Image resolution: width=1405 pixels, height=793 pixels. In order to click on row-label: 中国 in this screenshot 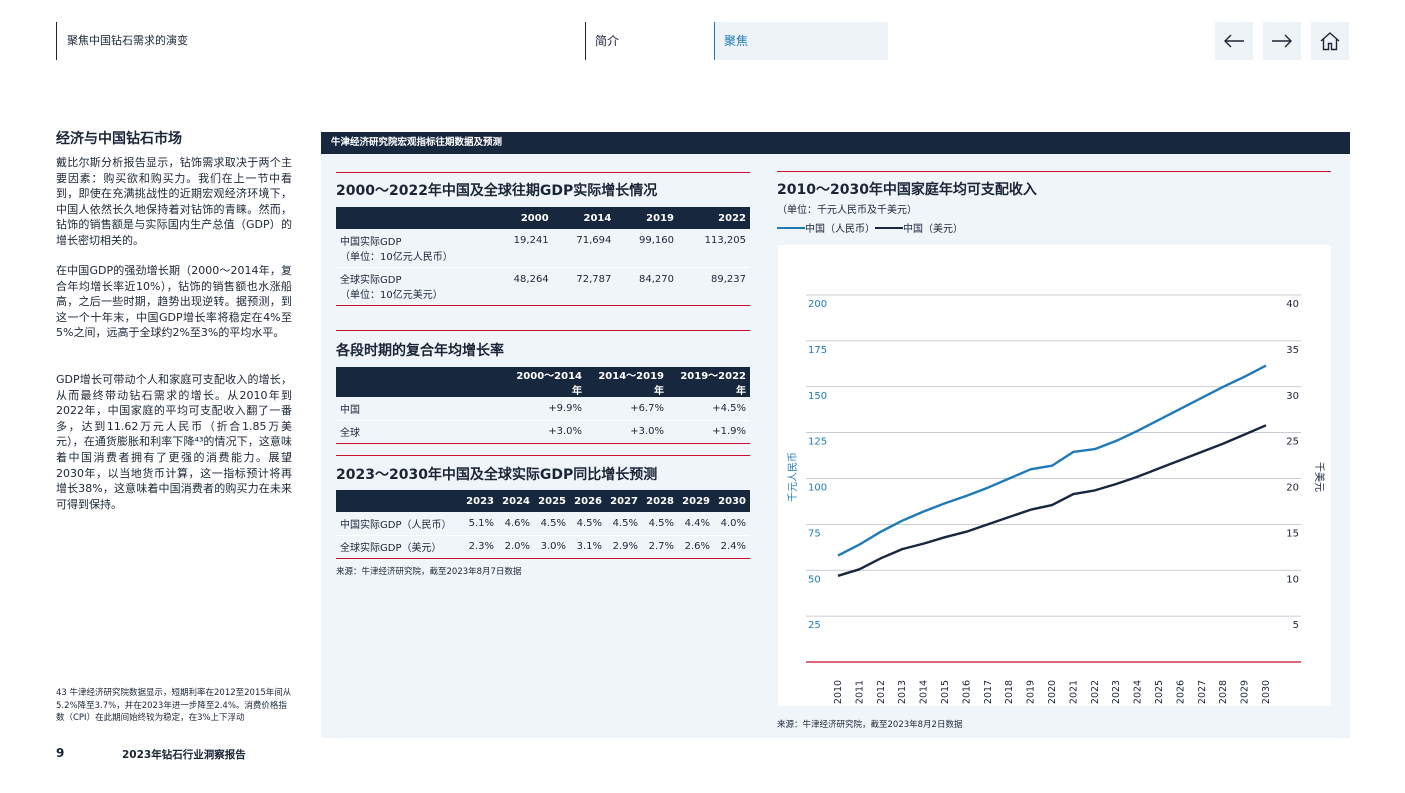, I will do `click(350, 410)`.